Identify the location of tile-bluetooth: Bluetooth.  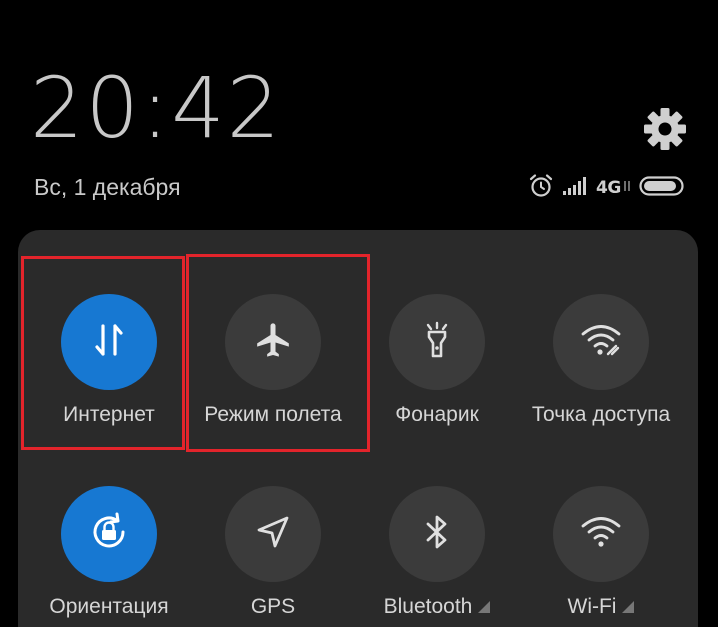
(437, 534).